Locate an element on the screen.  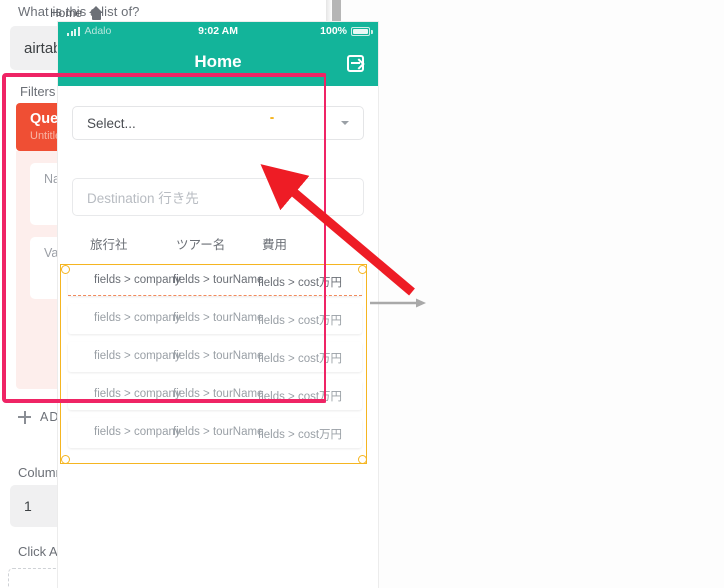
caret-down-icon is located at coordinates (345, 123).